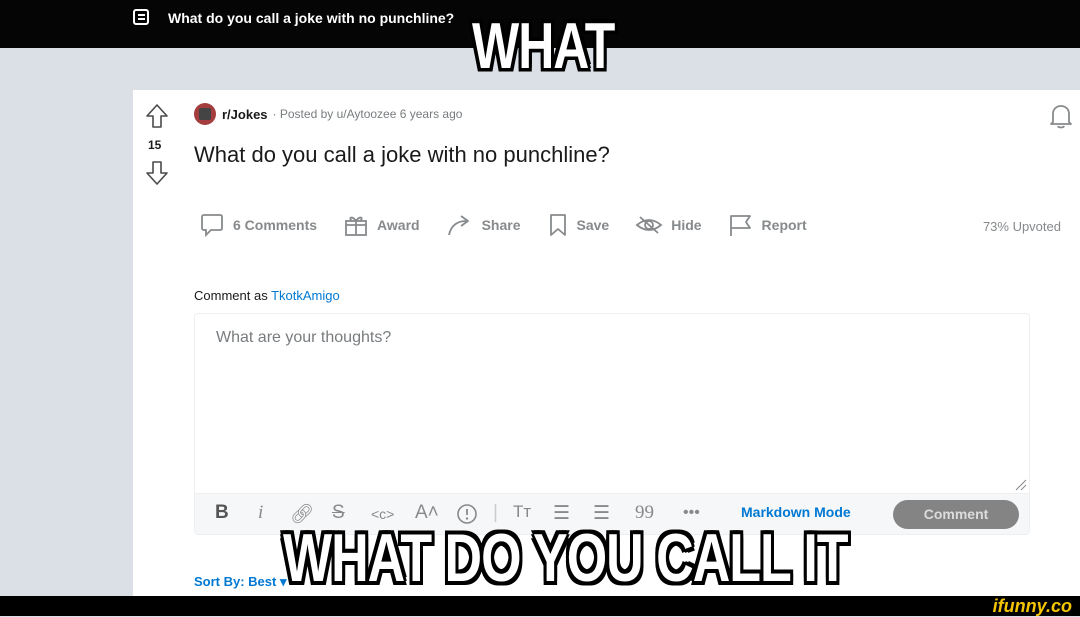 Image resolution: width=1080 pixels, height=617 pixels. What do you see at coordinates (398, 225) in the screenshot?
I see `award-label: Award` at bounding box center [398, 225].